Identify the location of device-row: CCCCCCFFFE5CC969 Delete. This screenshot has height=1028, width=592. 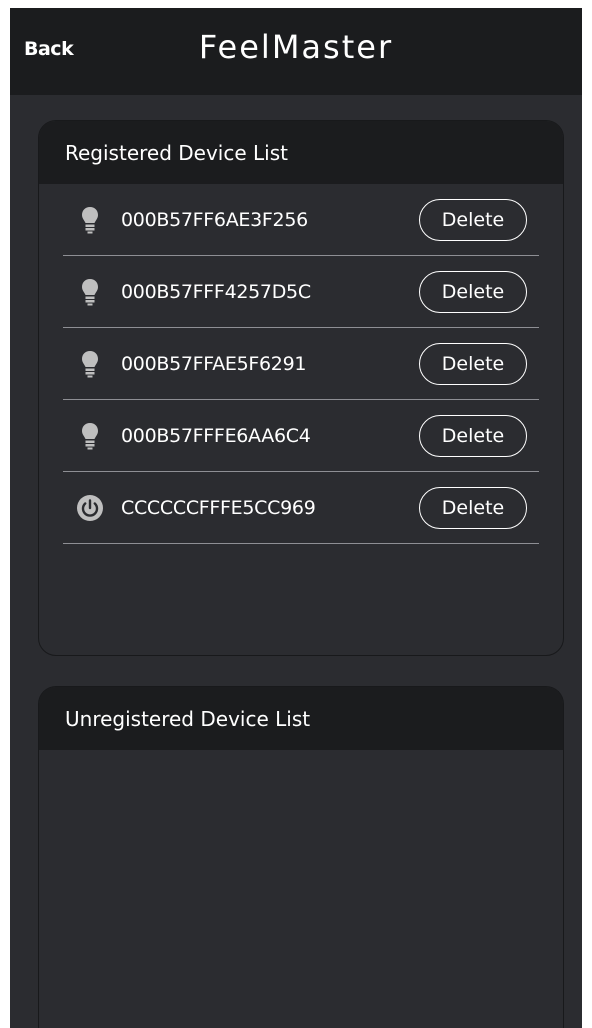
(301, 508).